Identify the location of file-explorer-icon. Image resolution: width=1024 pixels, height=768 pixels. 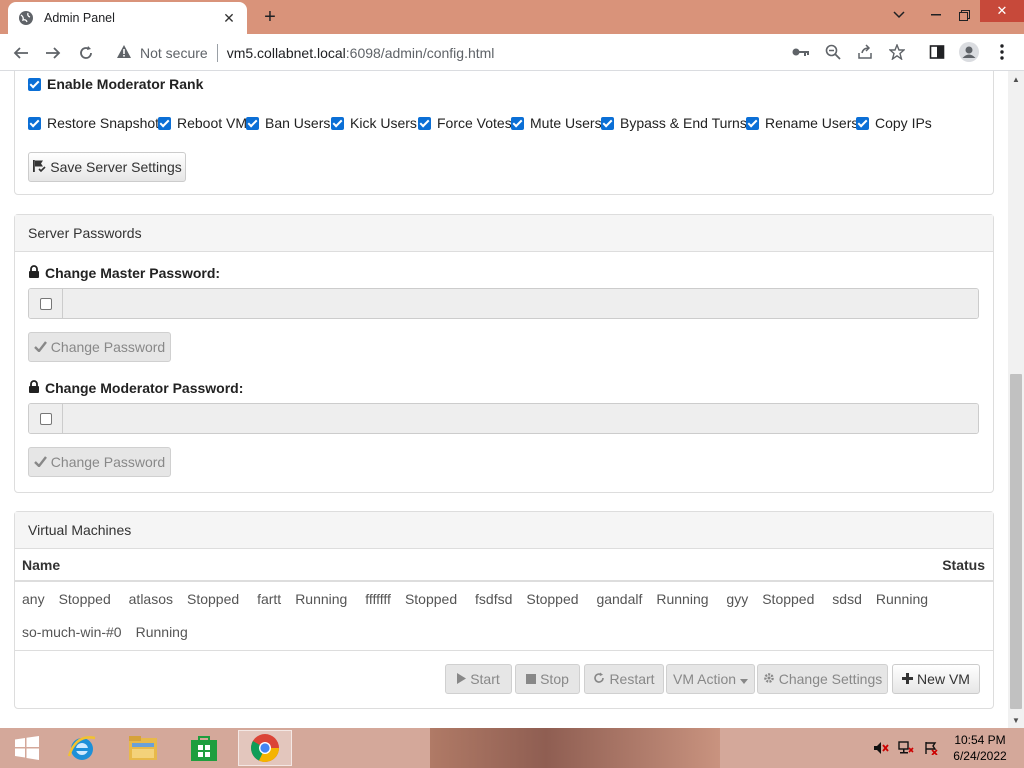
(143, 748).